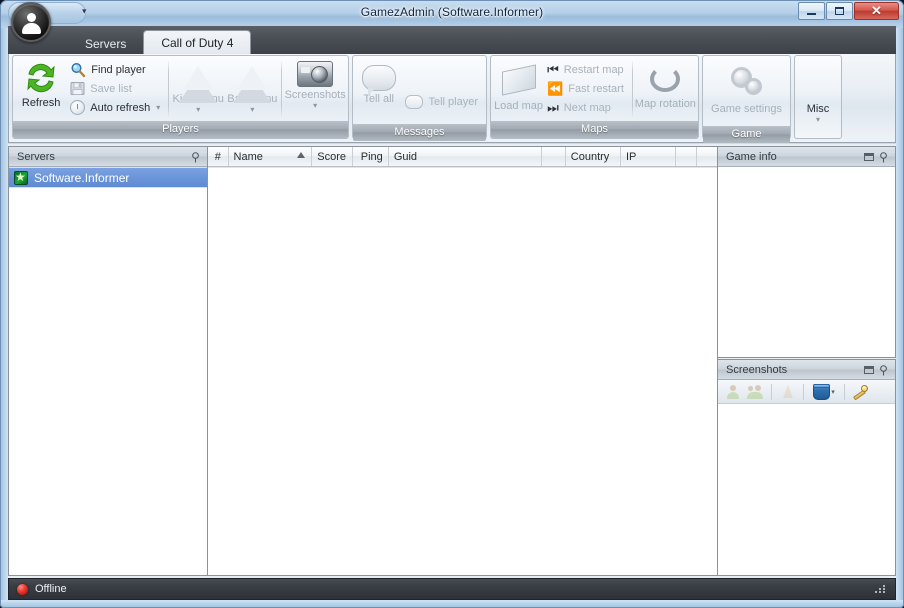  Describe the element at coordinates (116, 69) in the screenshot. I see `find-player-button: Find player` at that location.